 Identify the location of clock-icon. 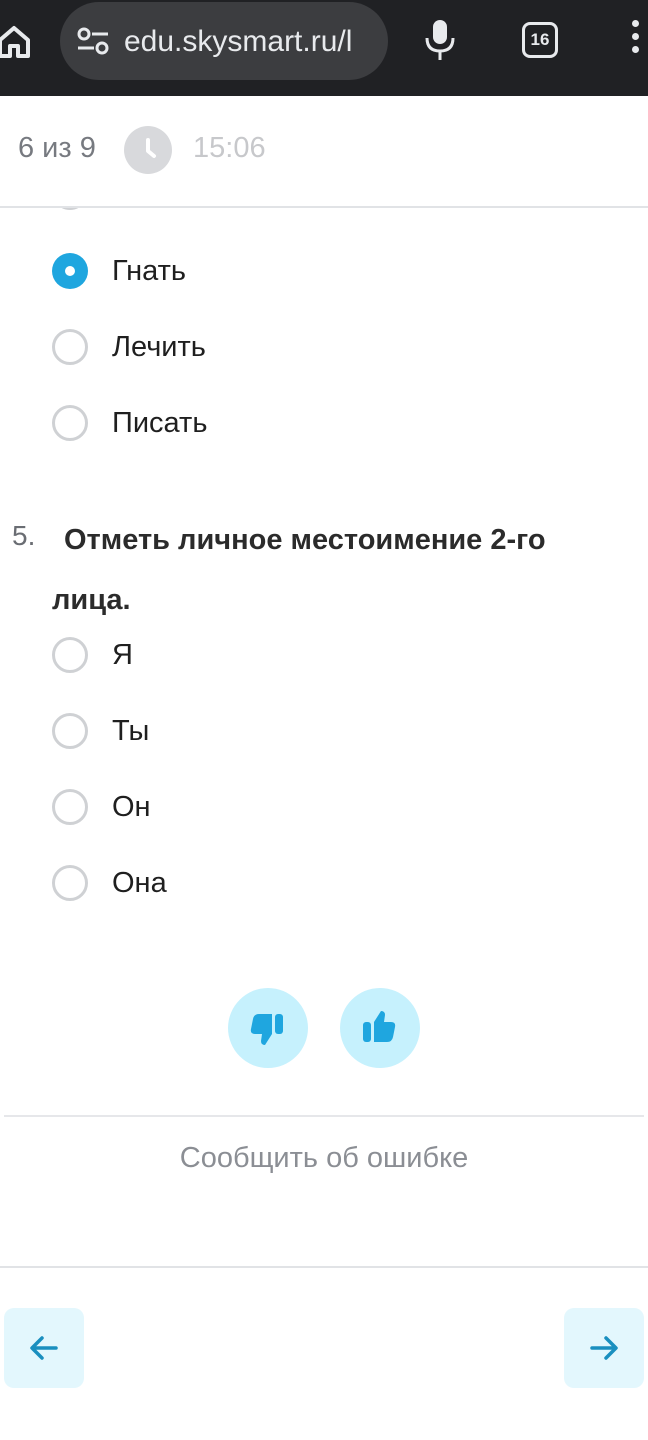
(148, 150).